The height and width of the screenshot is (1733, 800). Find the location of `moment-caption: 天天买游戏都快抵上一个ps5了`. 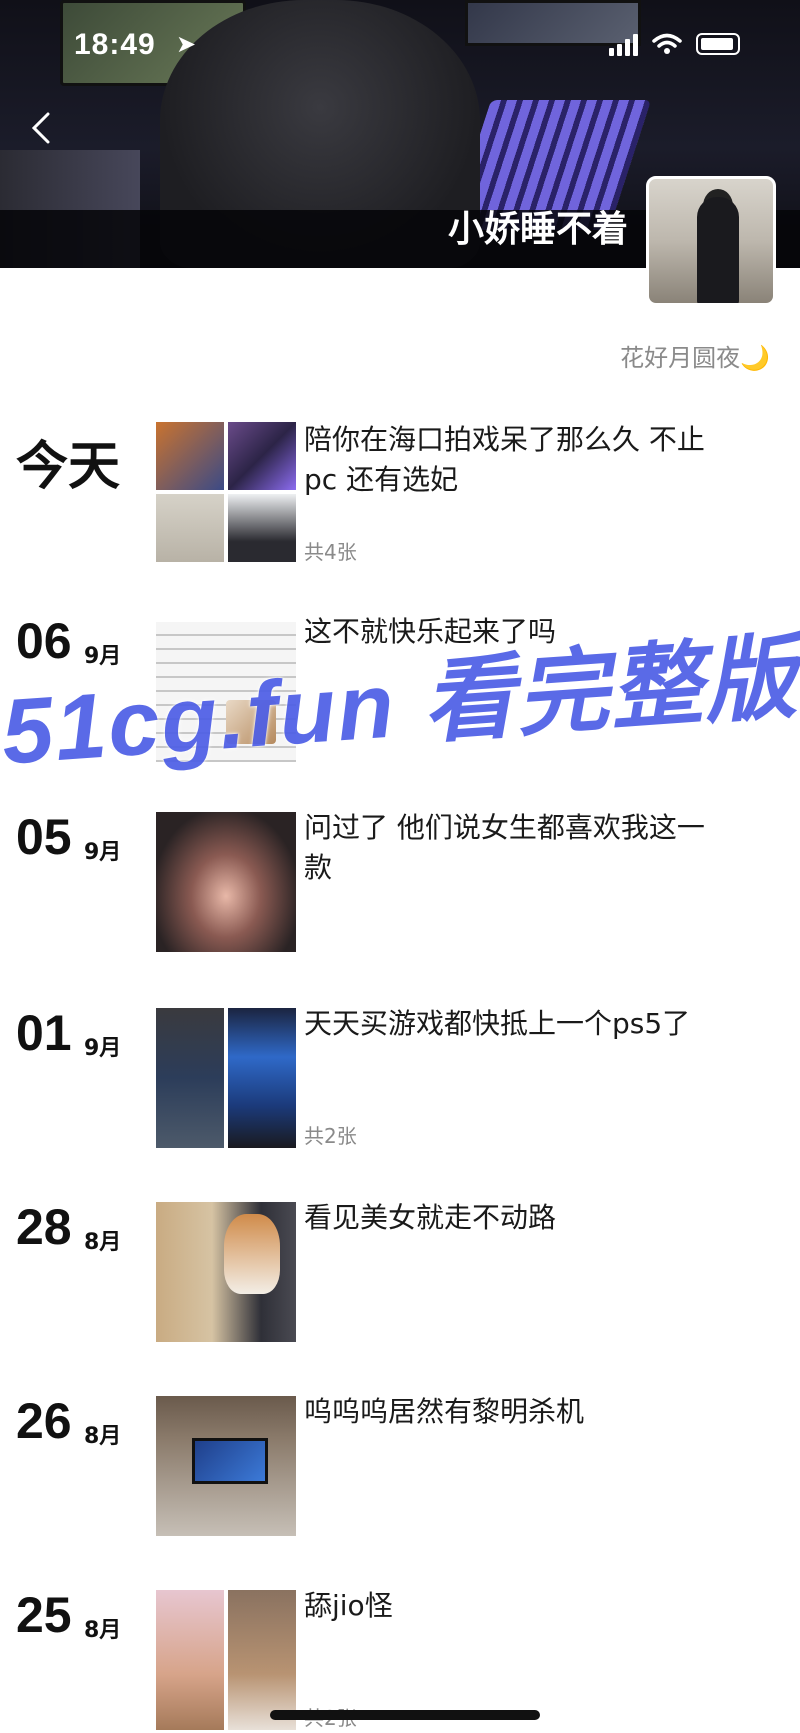

moment-caption: 天天买游戏都快抵上一个ps5了 is located at coordinates (497, 1023).